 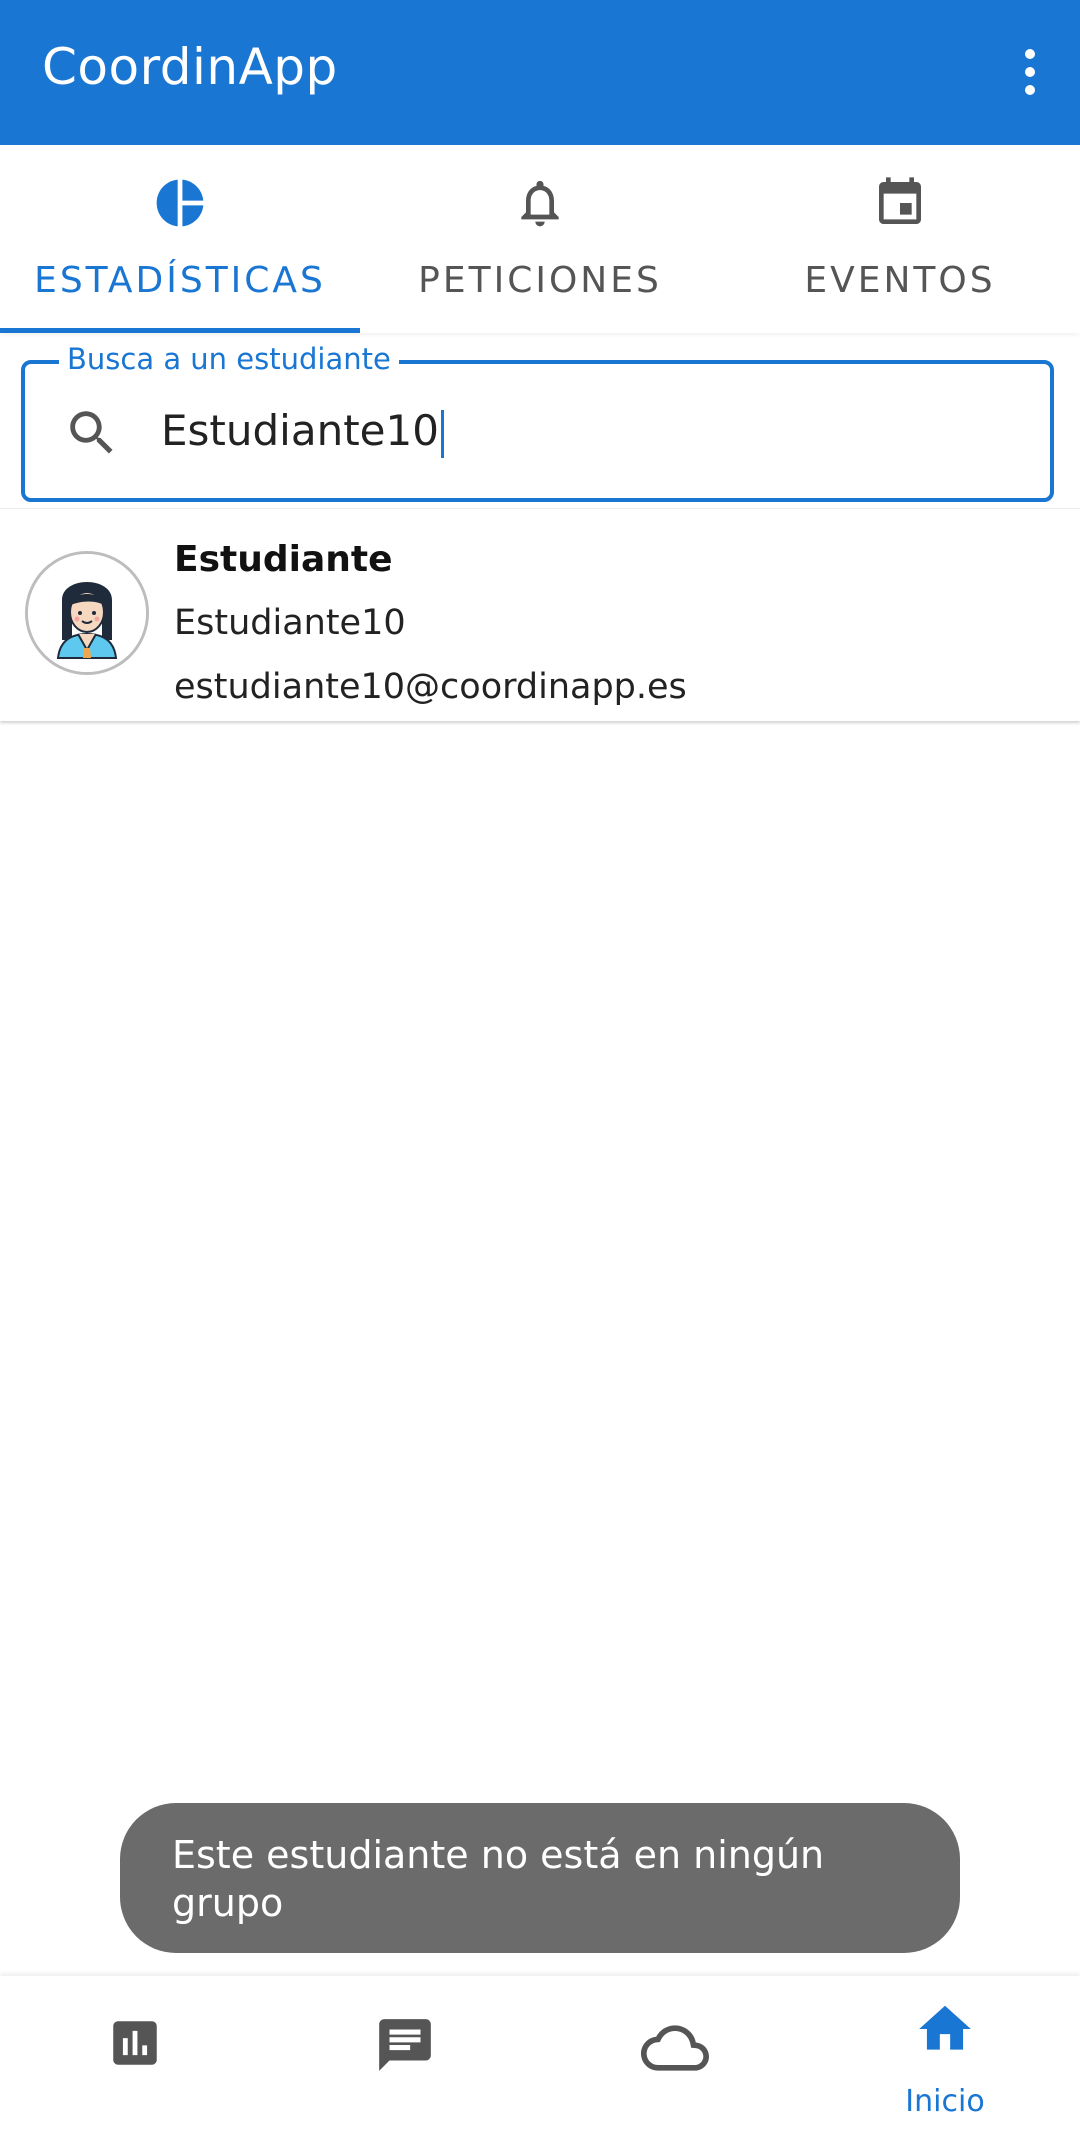 What do you see at coordinates (180, 280) in the screenshot?
I see `tab-label: ESTADÍSTICAS` at bounding box center [180, 280].